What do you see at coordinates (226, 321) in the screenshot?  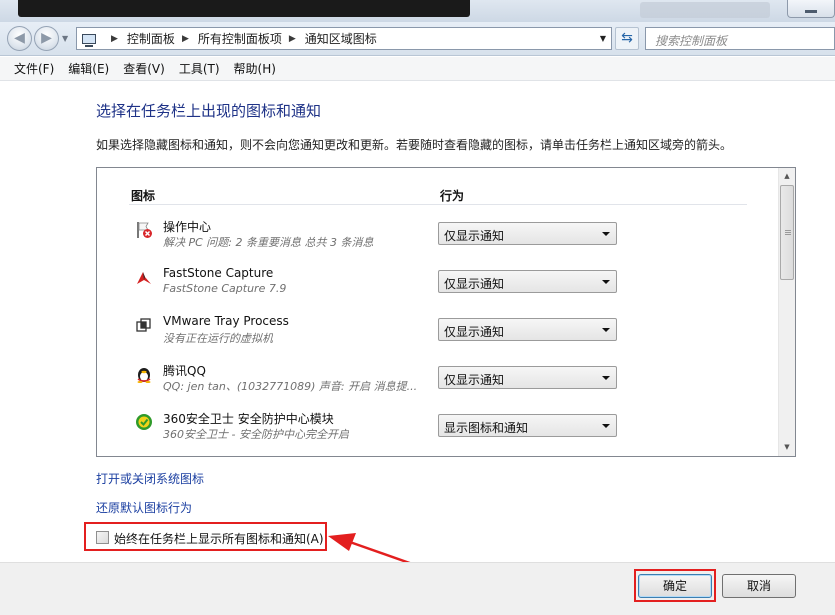 I see `app-name: VMware Tray Process` at bounding box center [226, 321].